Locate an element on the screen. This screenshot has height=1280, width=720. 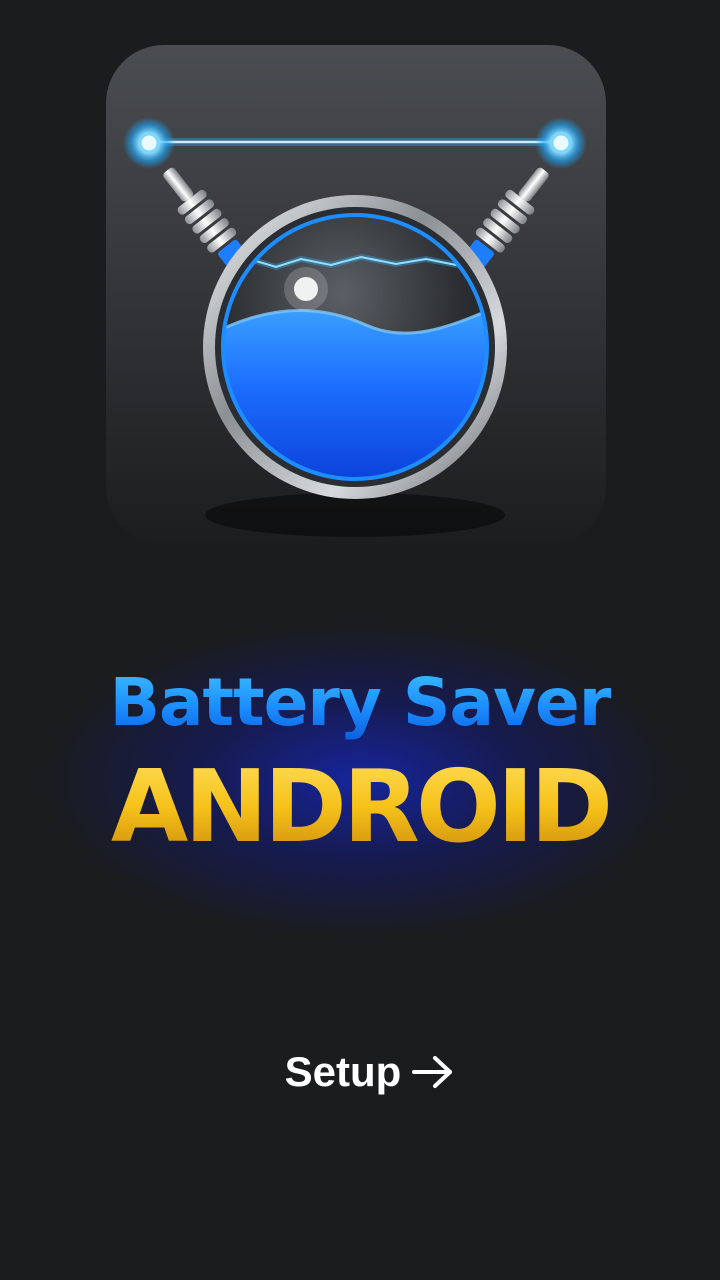
setup-button: Setup is located at coordinates (370, 1072).